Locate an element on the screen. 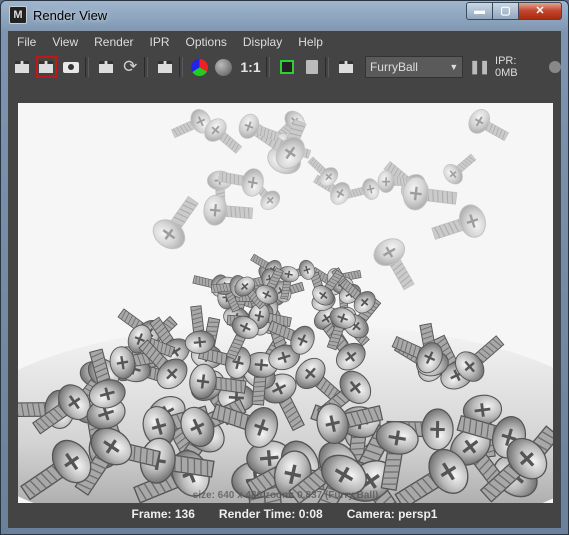 This screenshot has height=535, width=569. renderer-dropdown: FurryBall ▼ is located at coordinates (414, 67).